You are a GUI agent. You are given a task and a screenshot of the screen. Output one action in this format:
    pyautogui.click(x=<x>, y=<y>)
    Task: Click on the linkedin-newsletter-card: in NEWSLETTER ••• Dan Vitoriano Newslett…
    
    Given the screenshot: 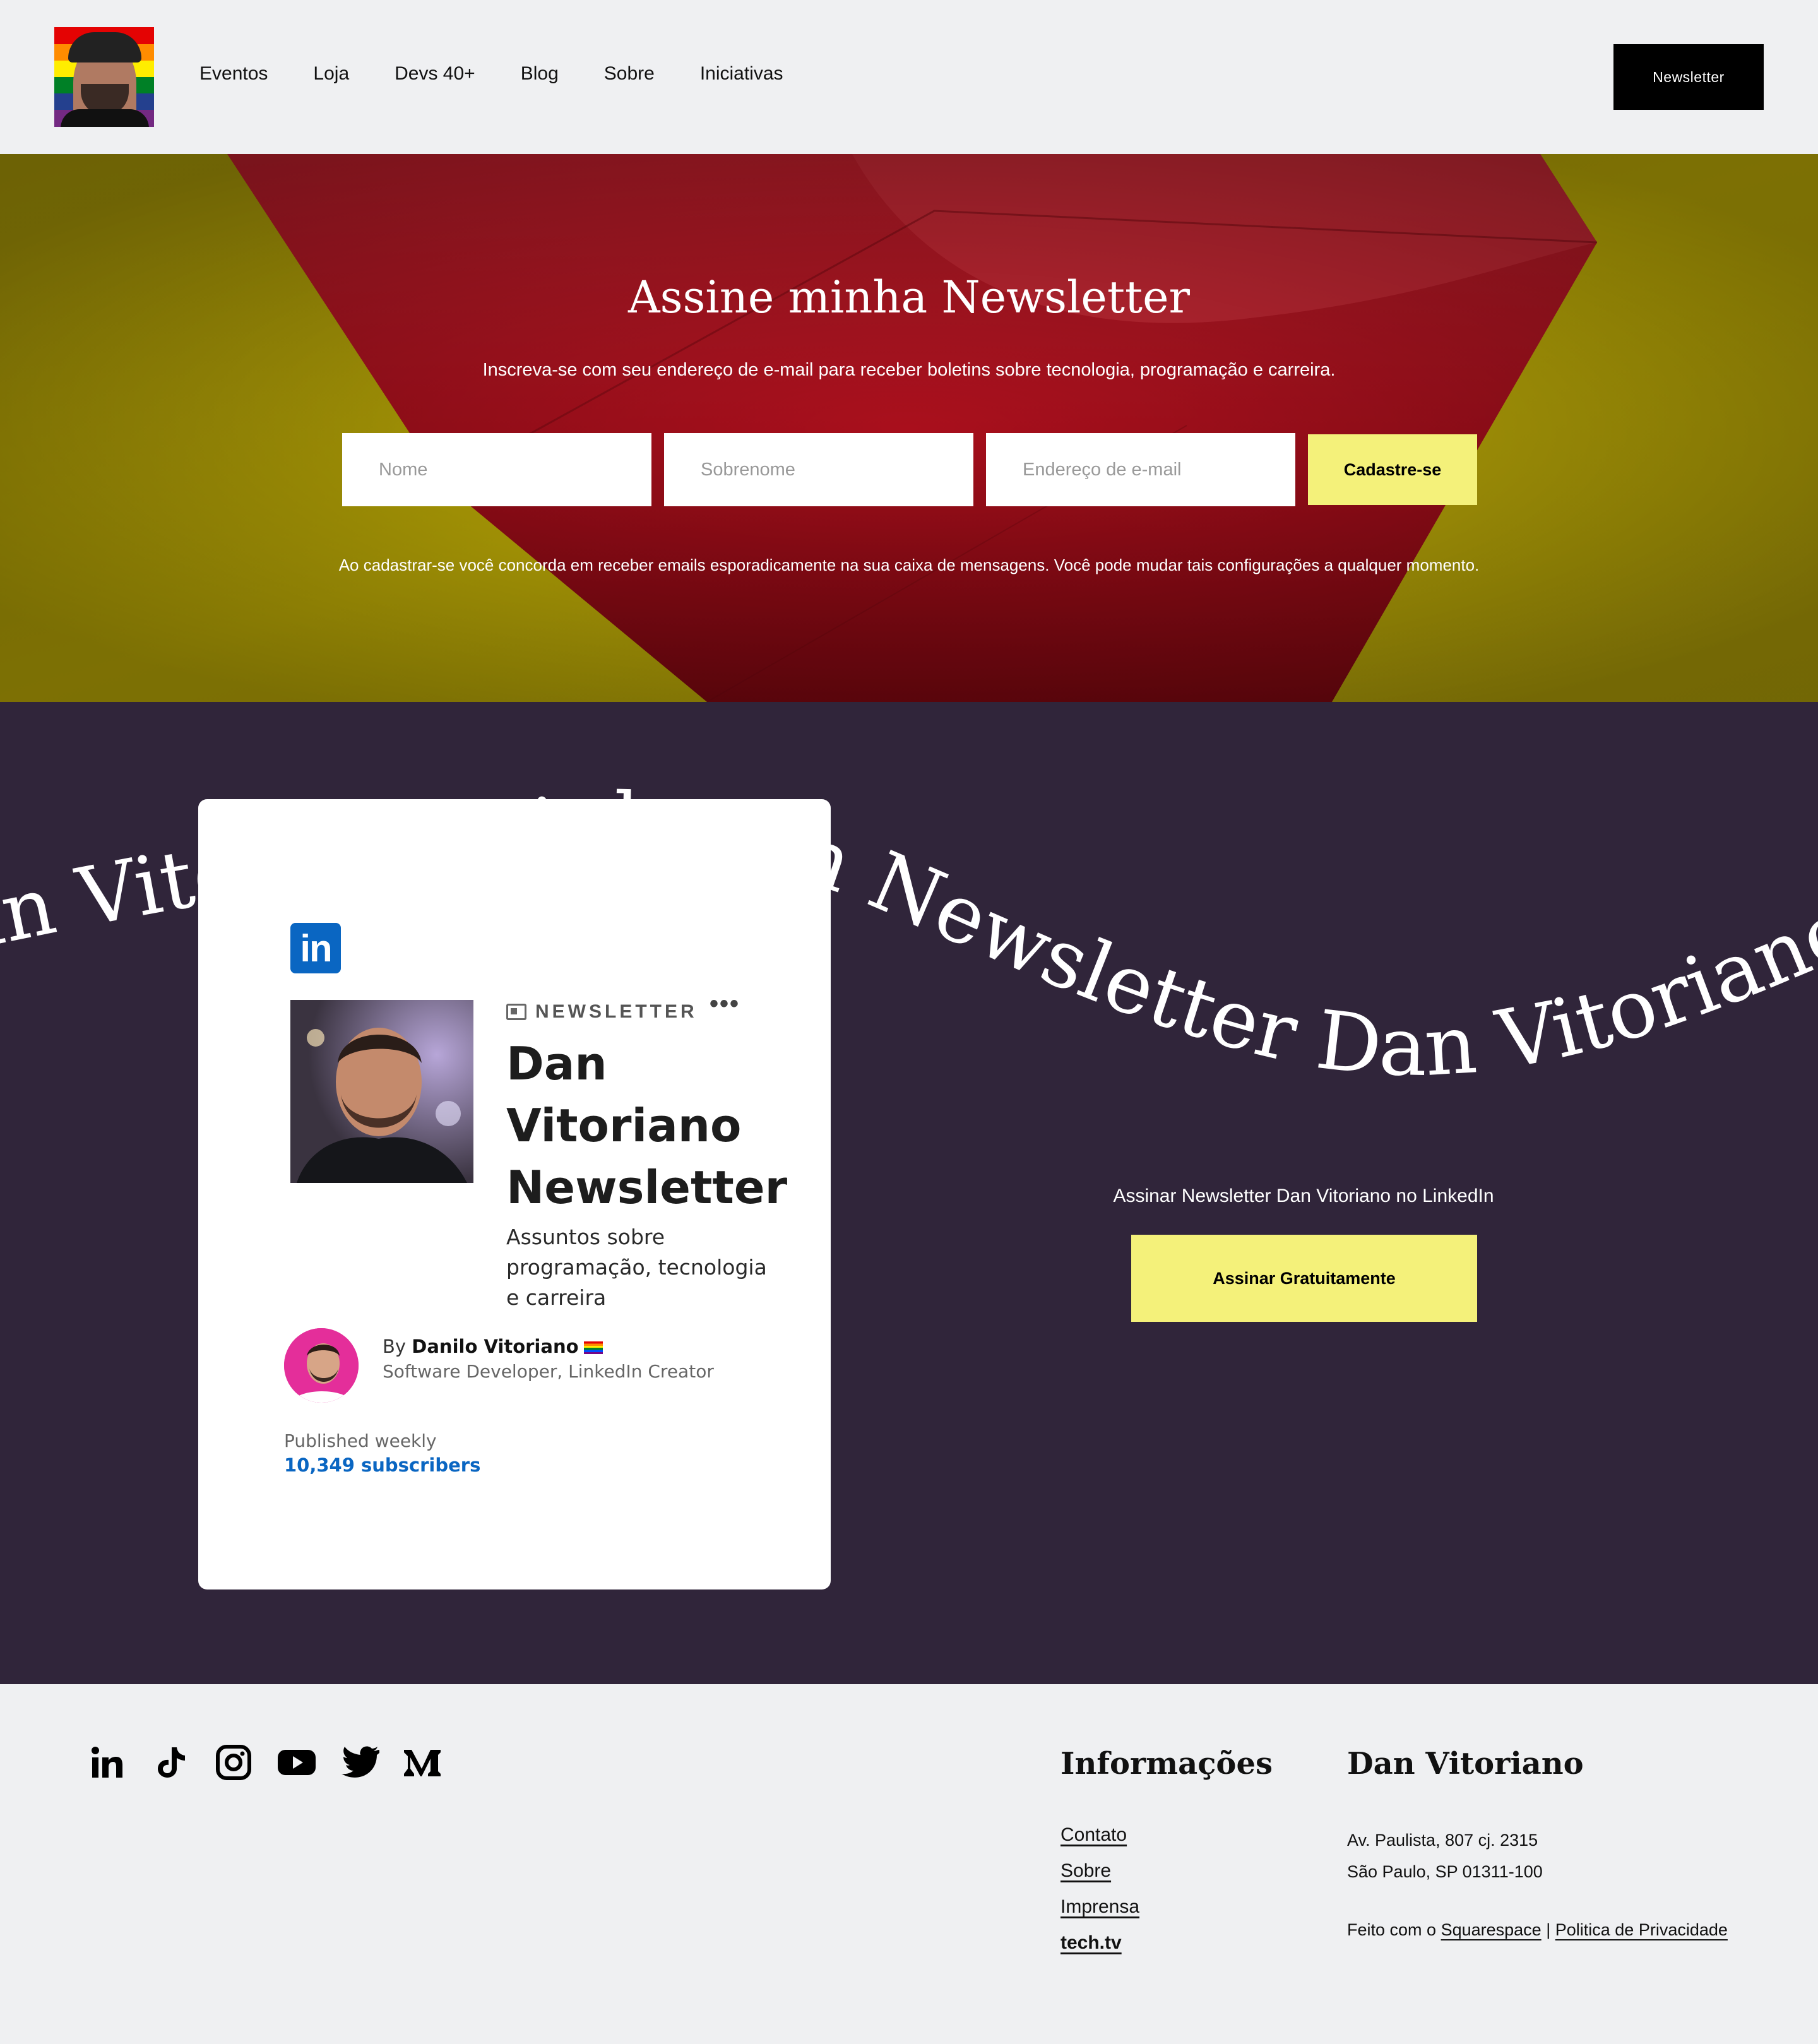 What is the action you would take?
    pyautogui.click(x=514, y=1194)
    